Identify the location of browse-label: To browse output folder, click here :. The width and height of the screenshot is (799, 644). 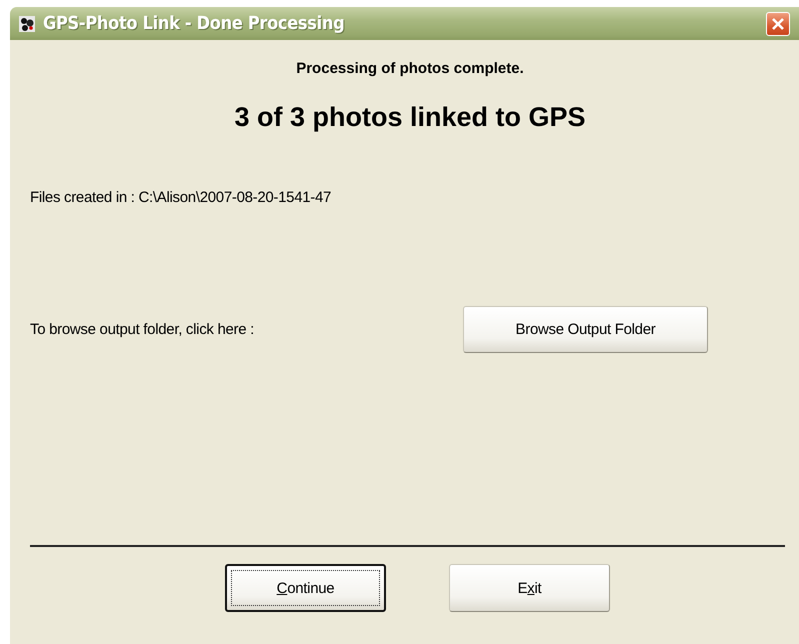
(143, 329).